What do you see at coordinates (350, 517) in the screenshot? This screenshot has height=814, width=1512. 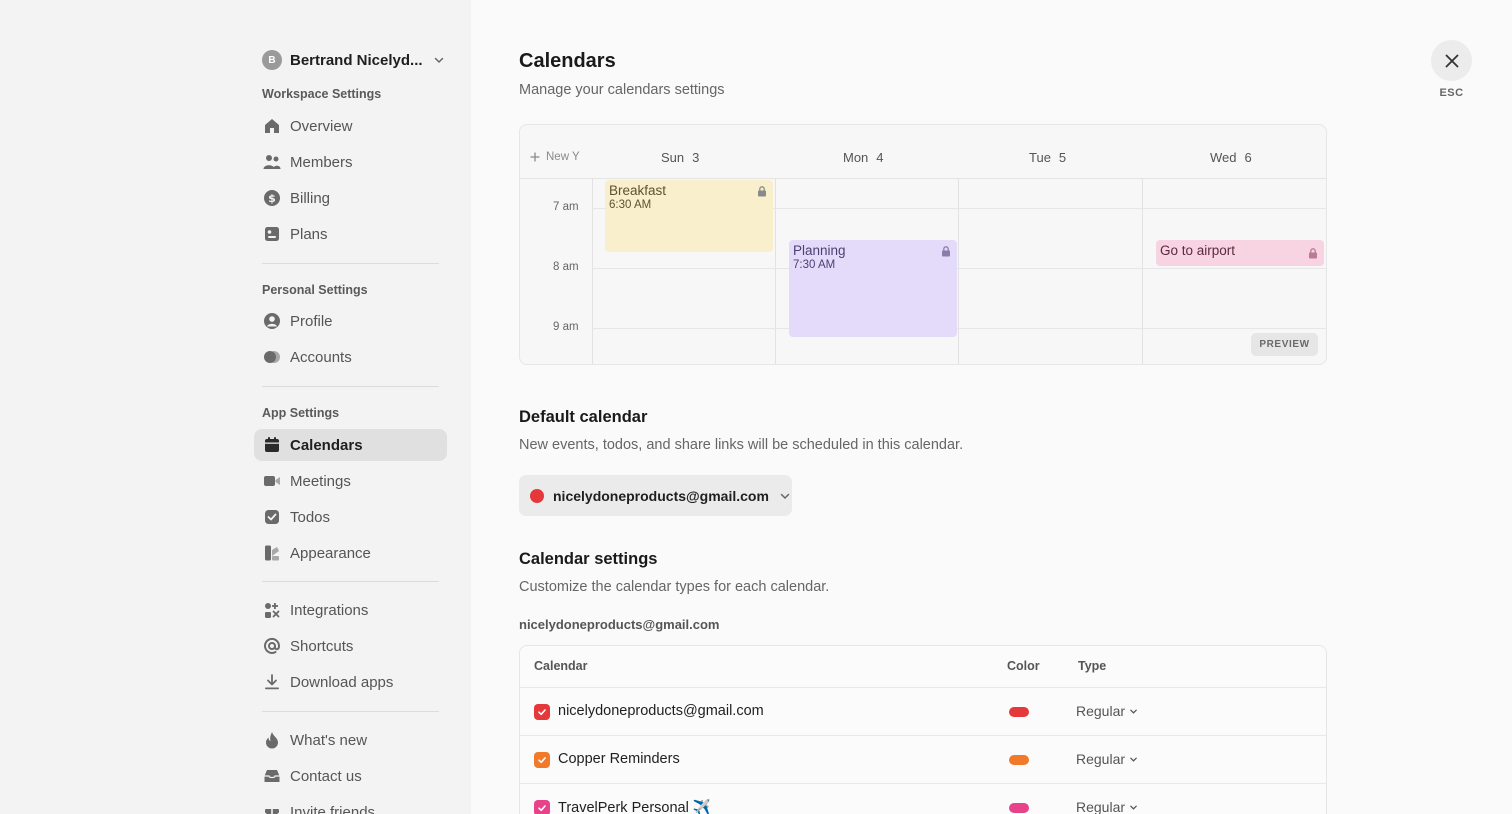 I see `sidebar-item-todos: Todos` at bounding box center [350, 517].